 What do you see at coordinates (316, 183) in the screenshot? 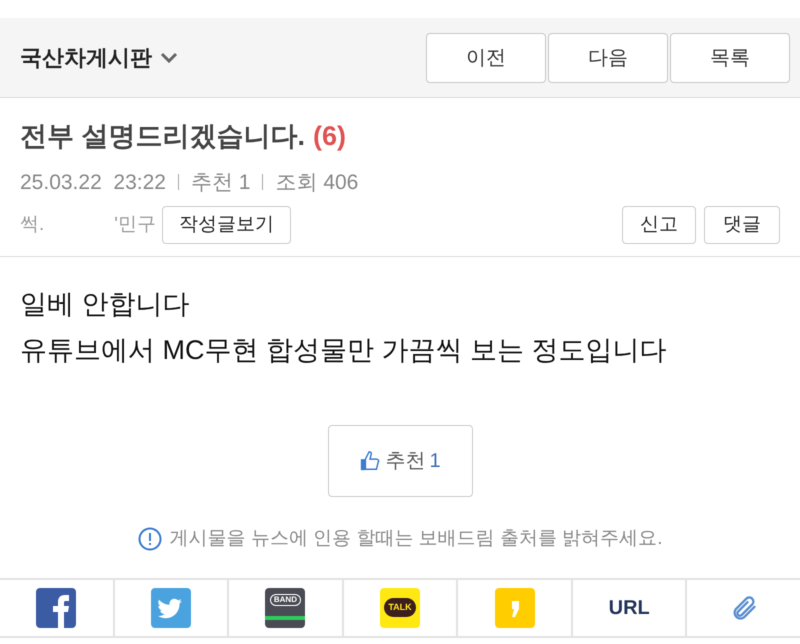
I see `view-count: 조회 406` at bounding box center [316, 183].